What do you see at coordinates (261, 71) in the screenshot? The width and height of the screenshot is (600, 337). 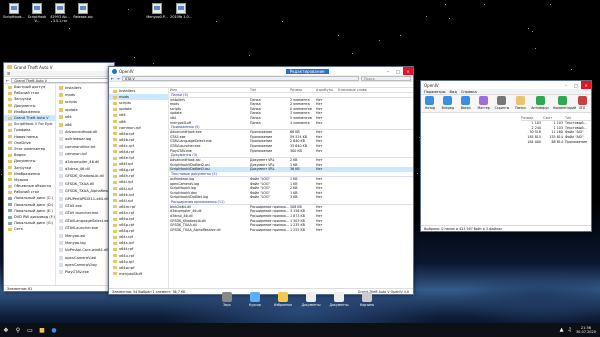 I see `openiv-titlebar: OpenIV Редактирование – □ ✕` at bounding box center [261, 71].